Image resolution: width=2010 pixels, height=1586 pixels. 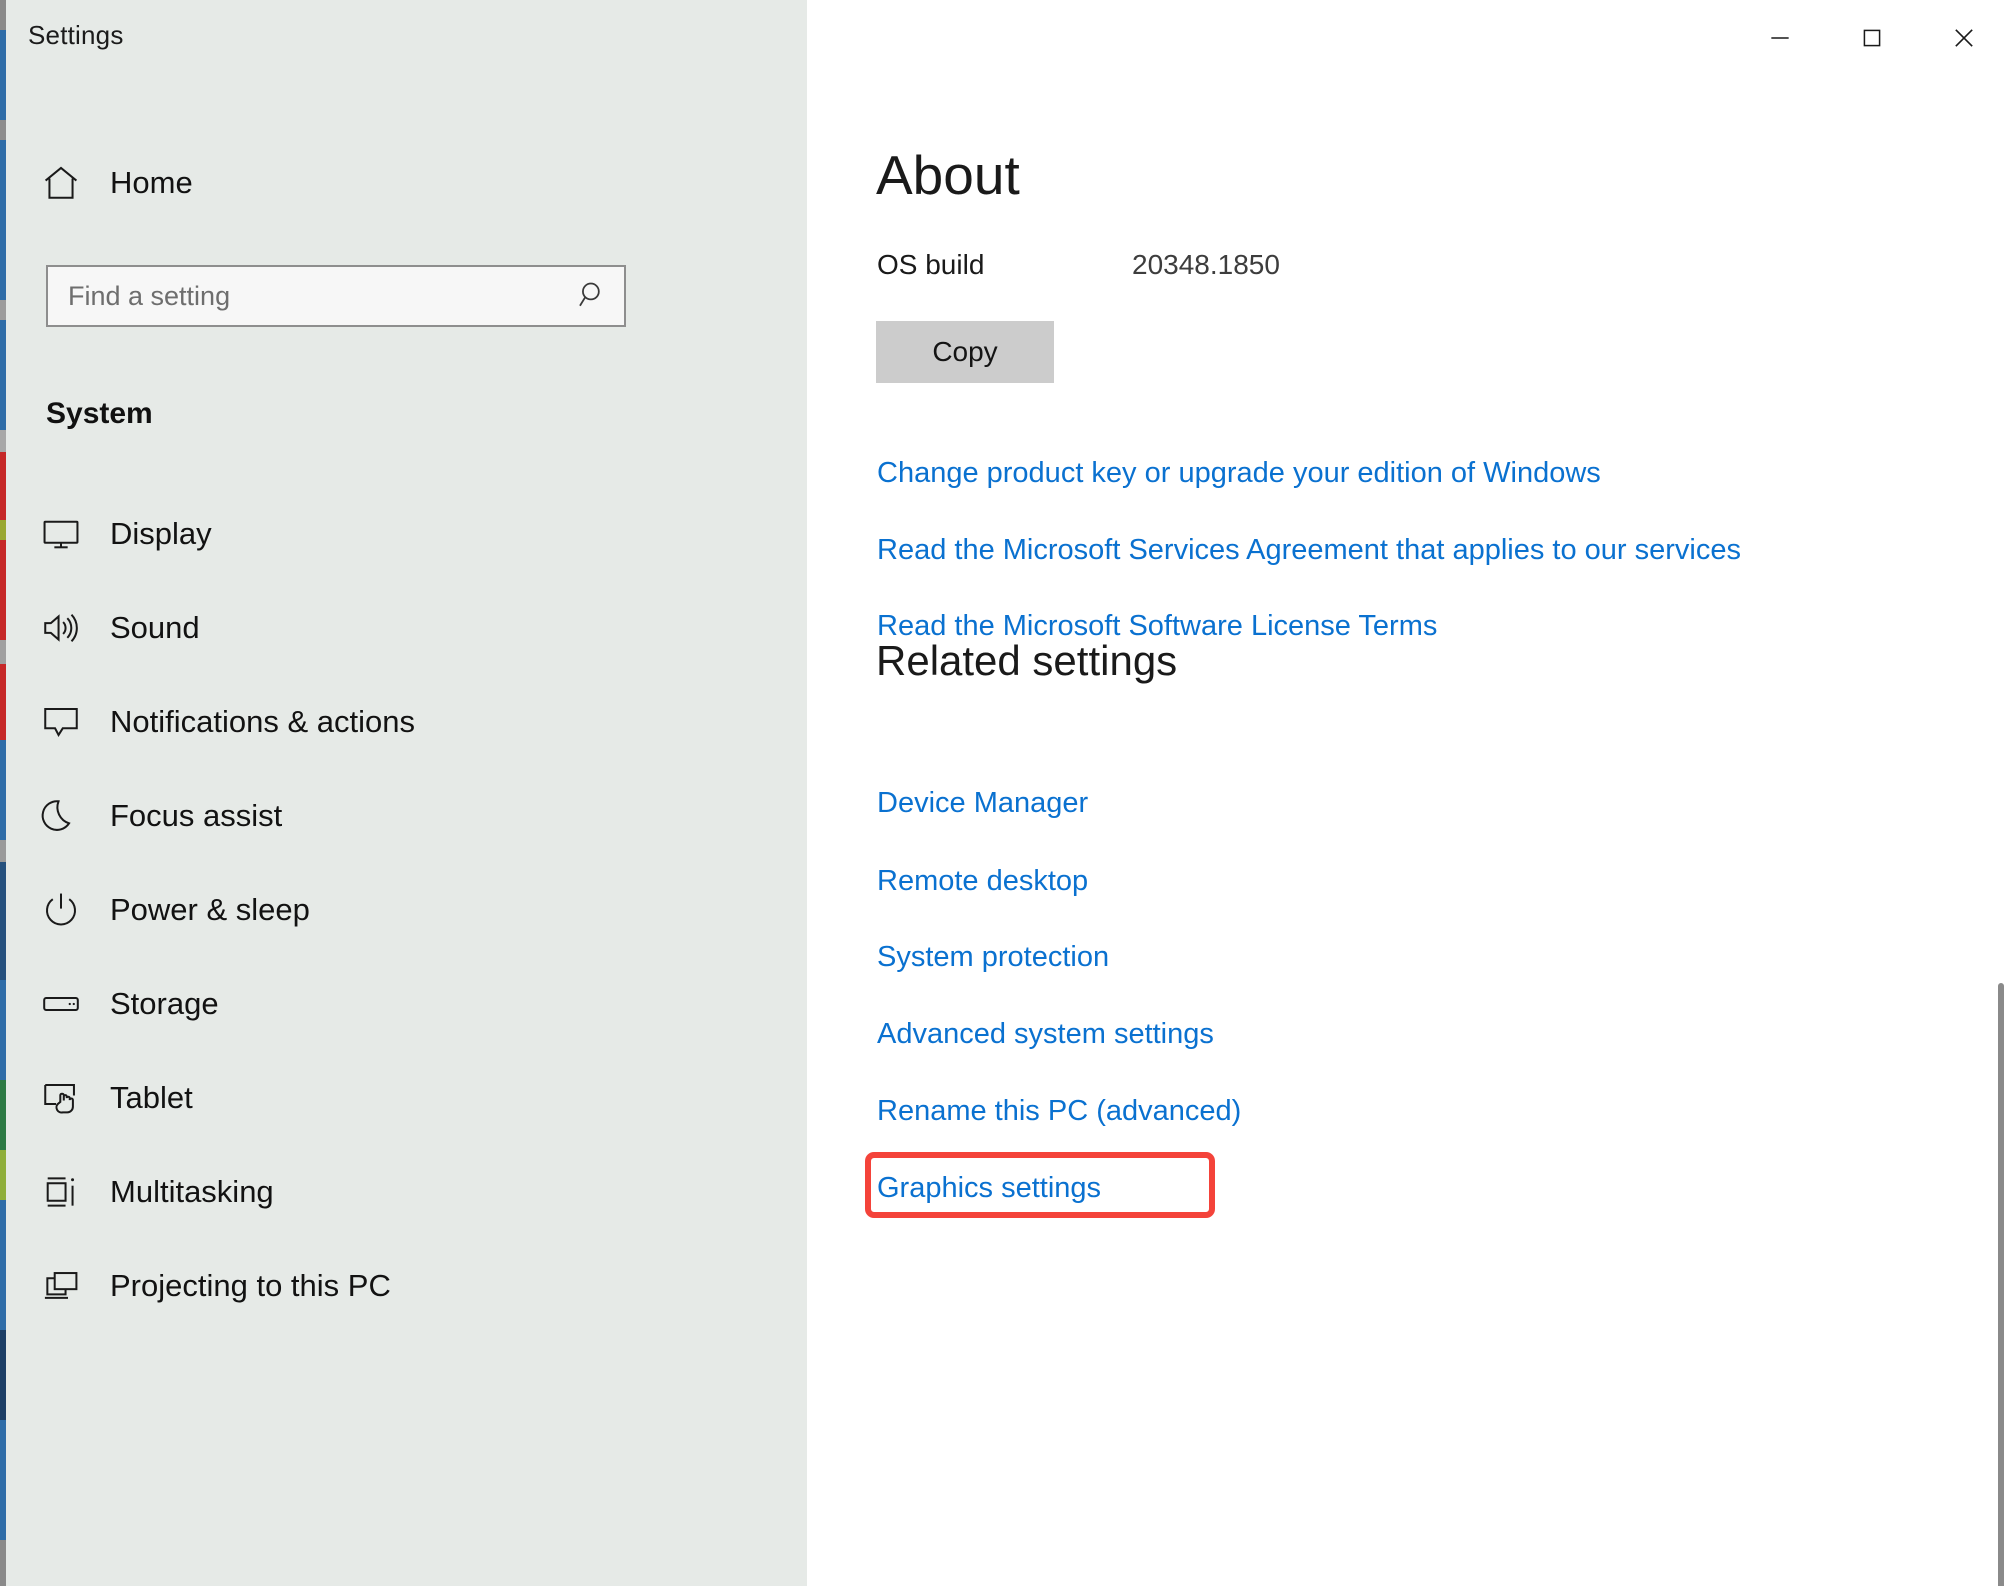 I want to click on app-title: Settings, so click(x=76, y=35).